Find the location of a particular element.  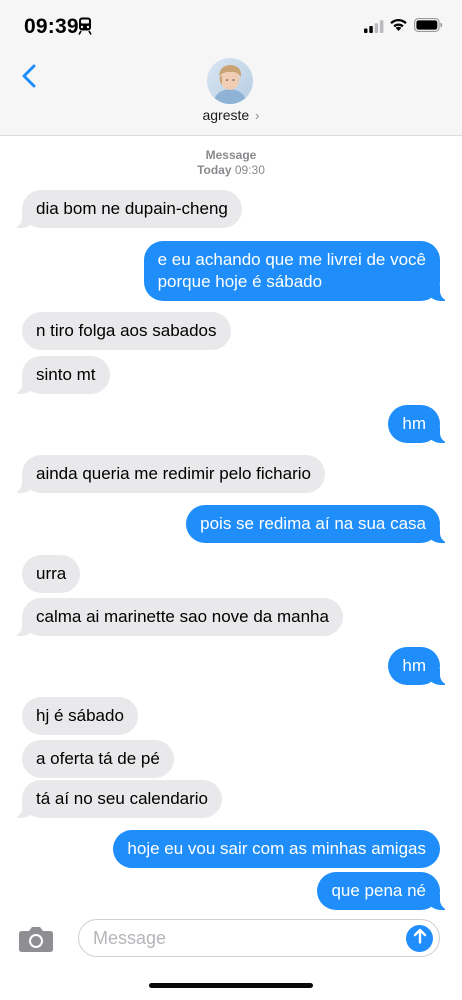

message-field is located at coordinates (259, 938).